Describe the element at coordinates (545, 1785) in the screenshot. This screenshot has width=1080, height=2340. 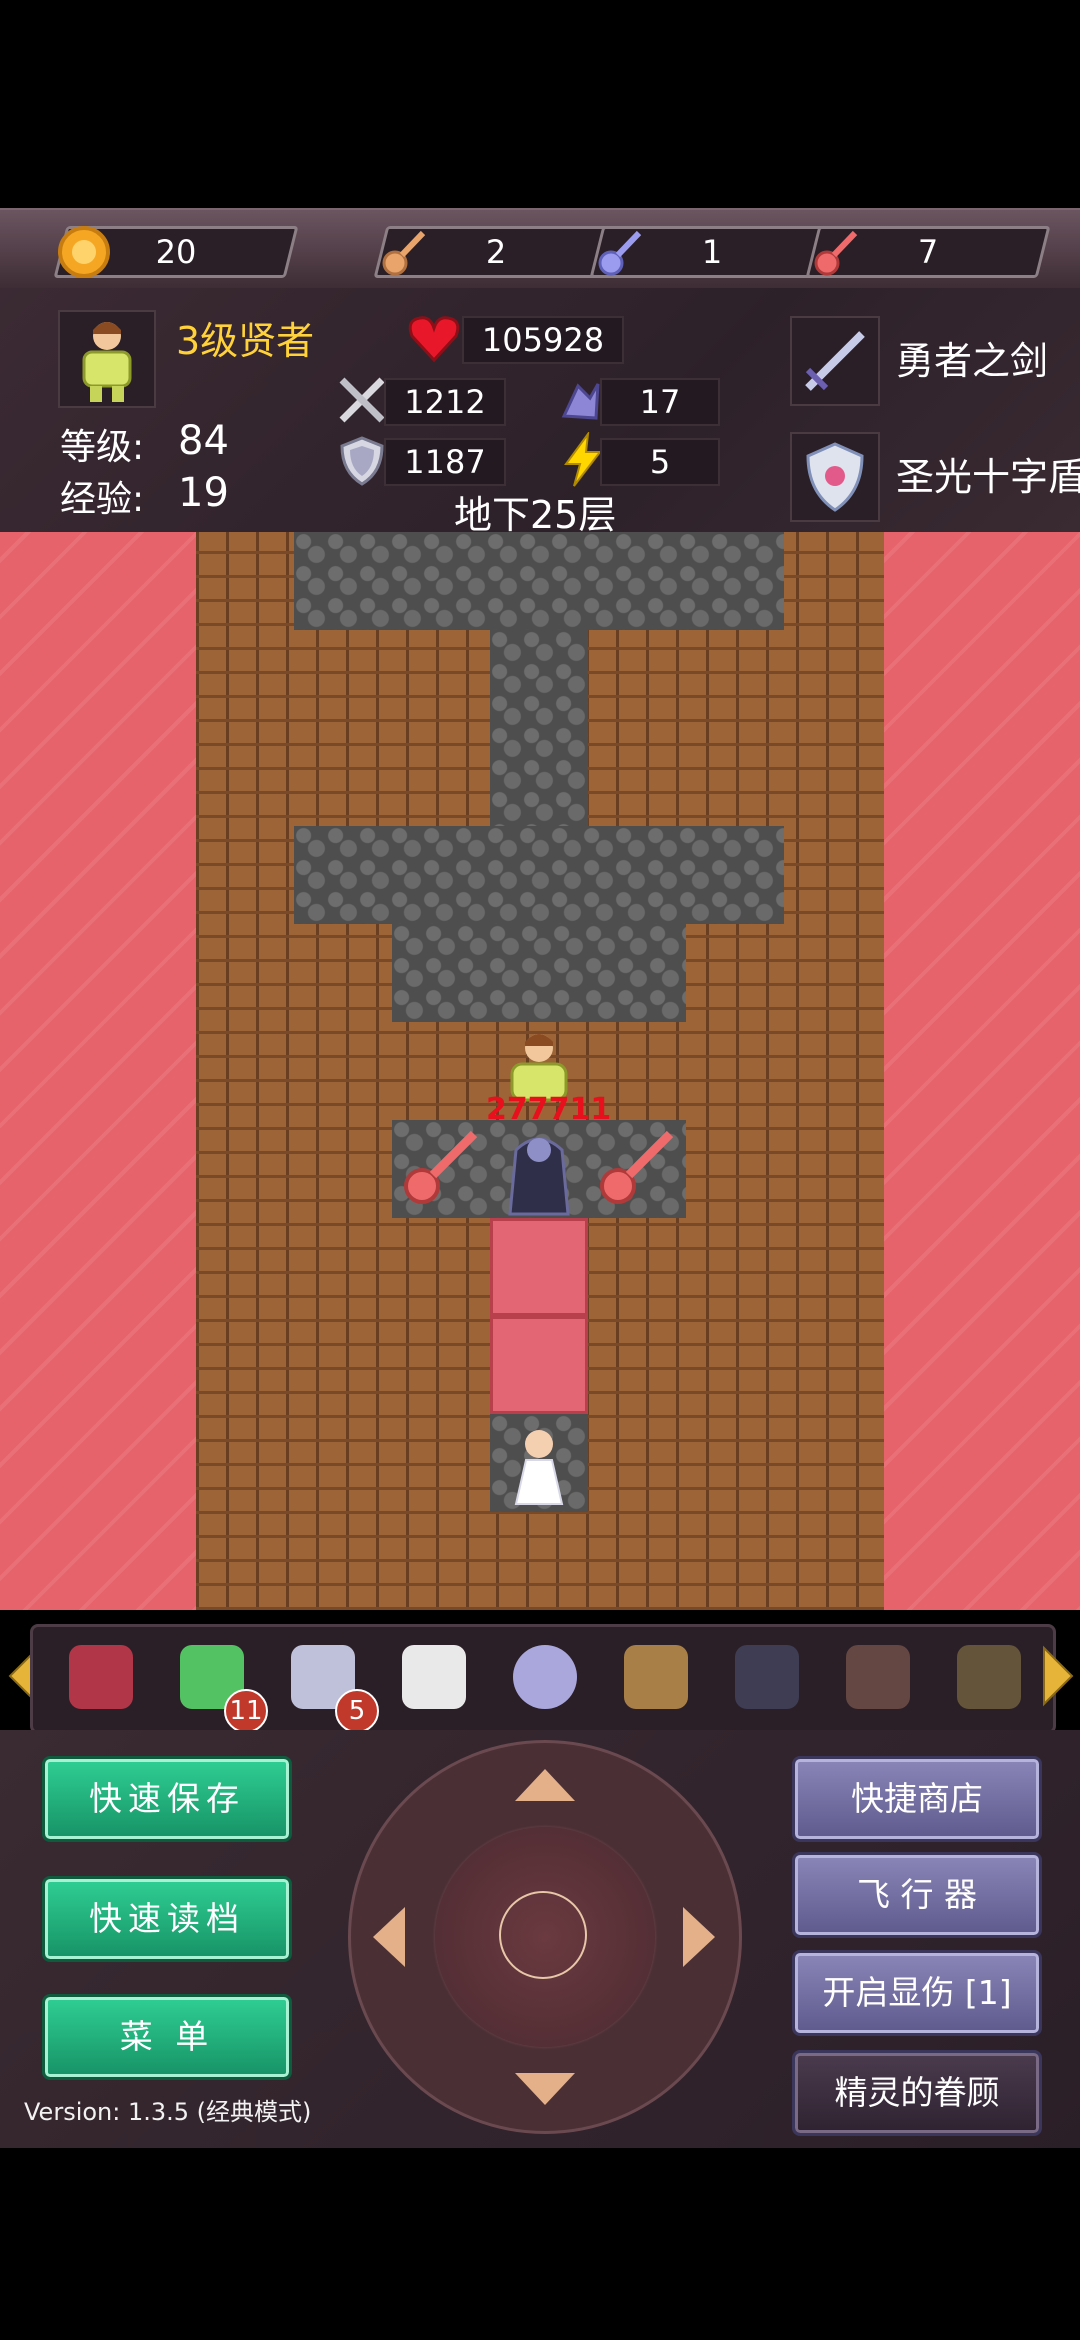
I see `dpad-up-icon` at that location.